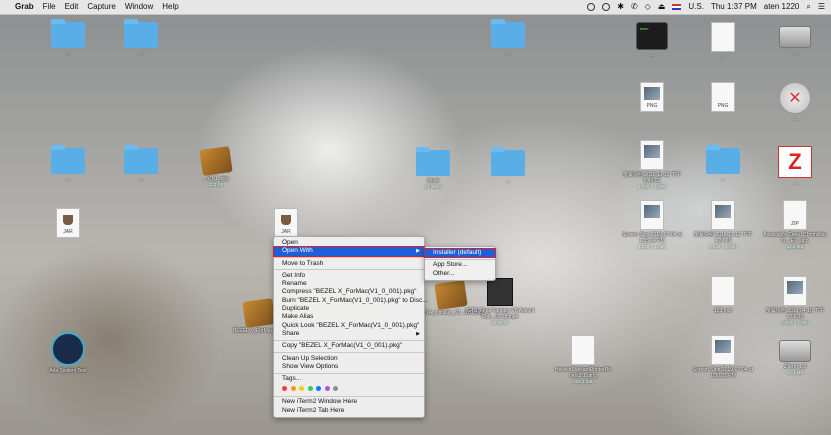 The width and height of the screenshot is (831, 435). Describe the element at coordinates (349, 309) in the screenshot. I see `menu-item-duplicate: Duplicate` at that location.